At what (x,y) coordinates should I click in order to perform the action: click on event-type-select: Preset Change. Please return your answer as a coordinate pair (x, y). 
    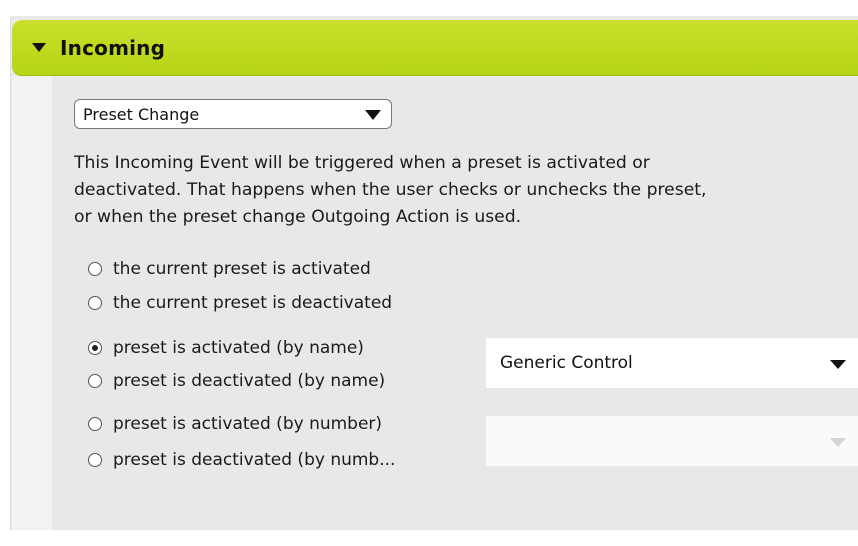
    Looking at the image, I should click on (233, 114).